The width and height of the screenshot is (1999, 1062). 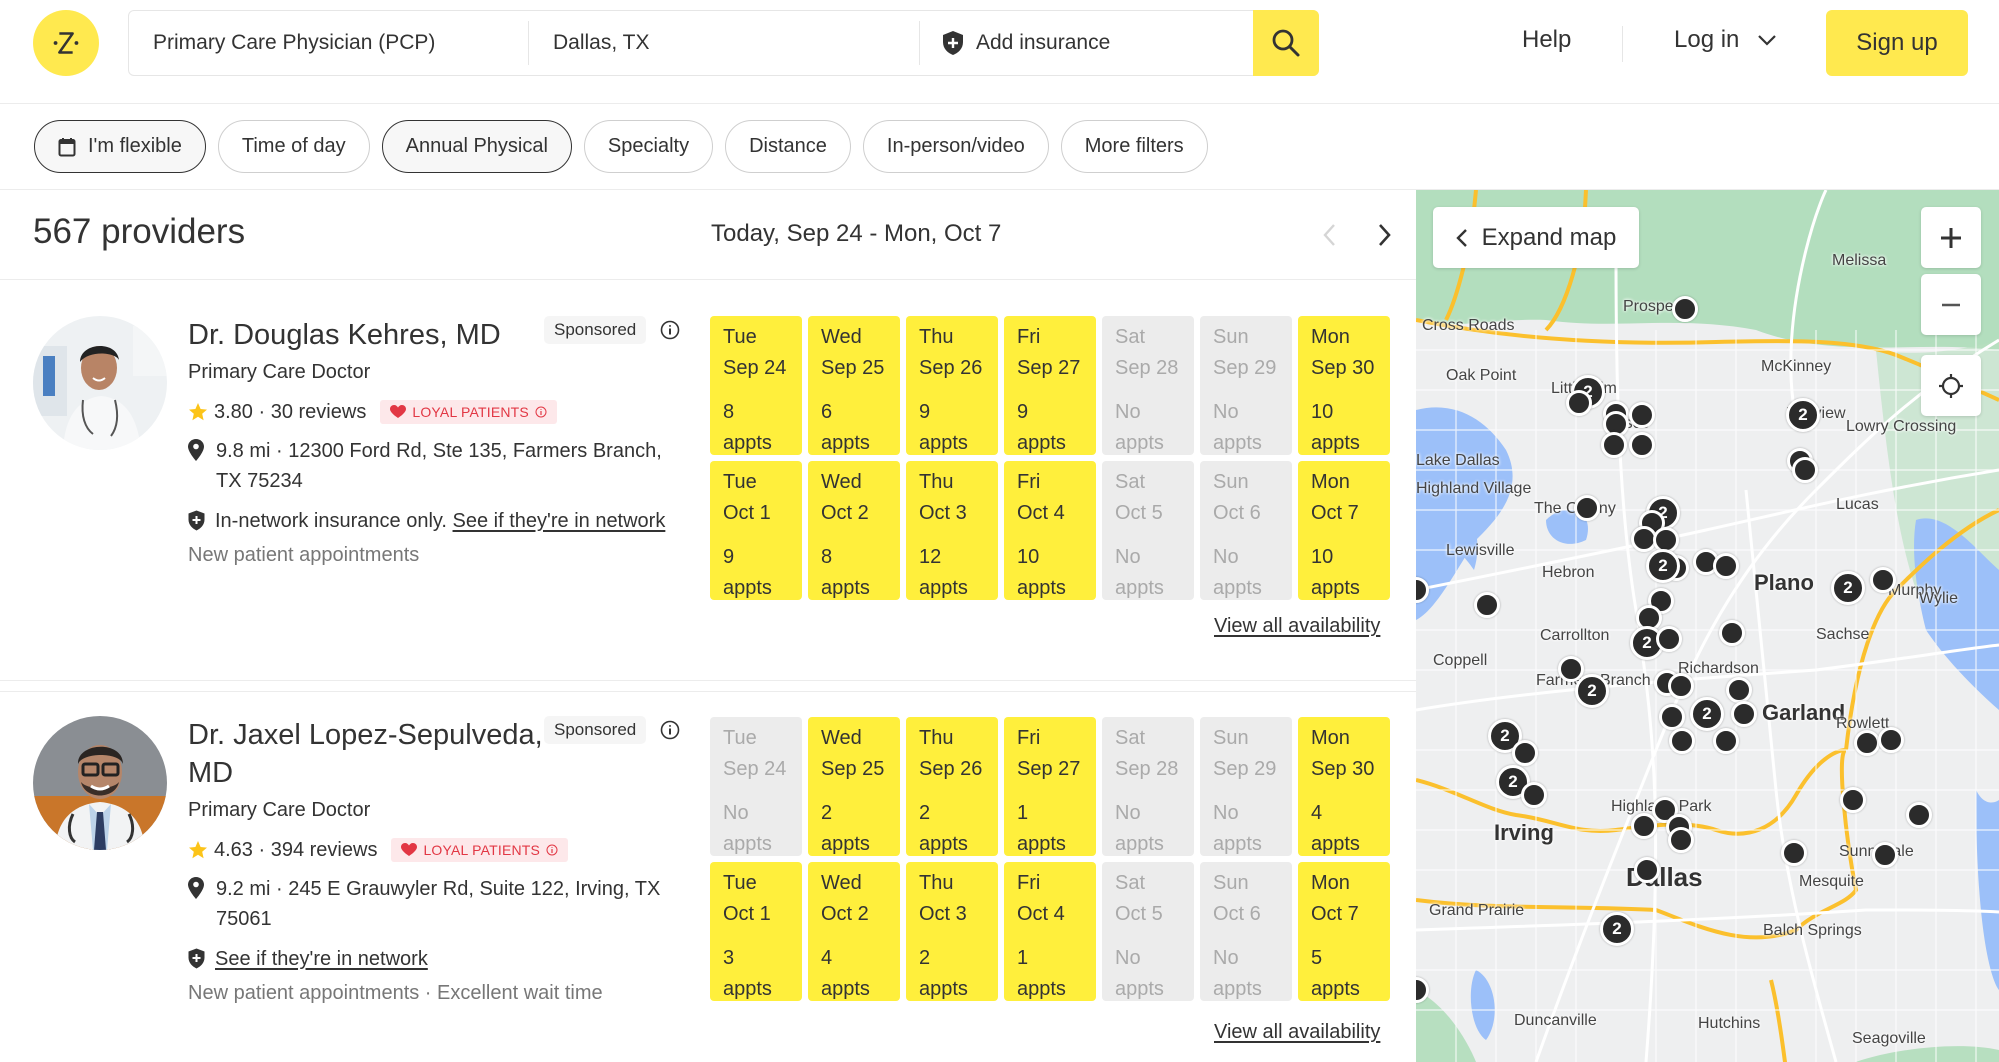 I want to click on availability-slot: Thu Sep 26 2 appts, so click(x=952, y=786).